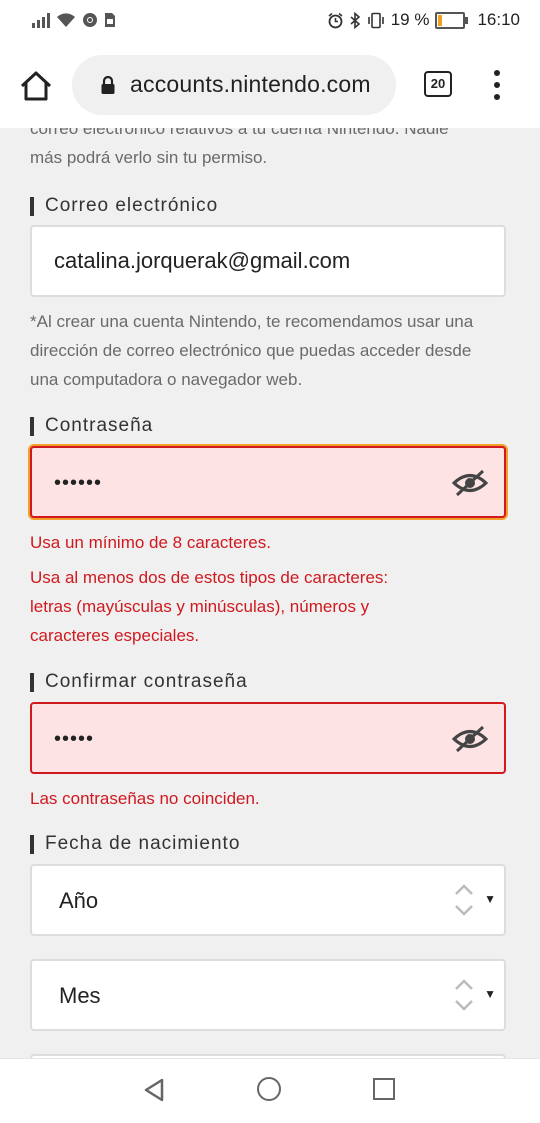  Describe the element at coordinates (80, 996) in the screenshot. I see `birth-month-value: Mes` at that location.